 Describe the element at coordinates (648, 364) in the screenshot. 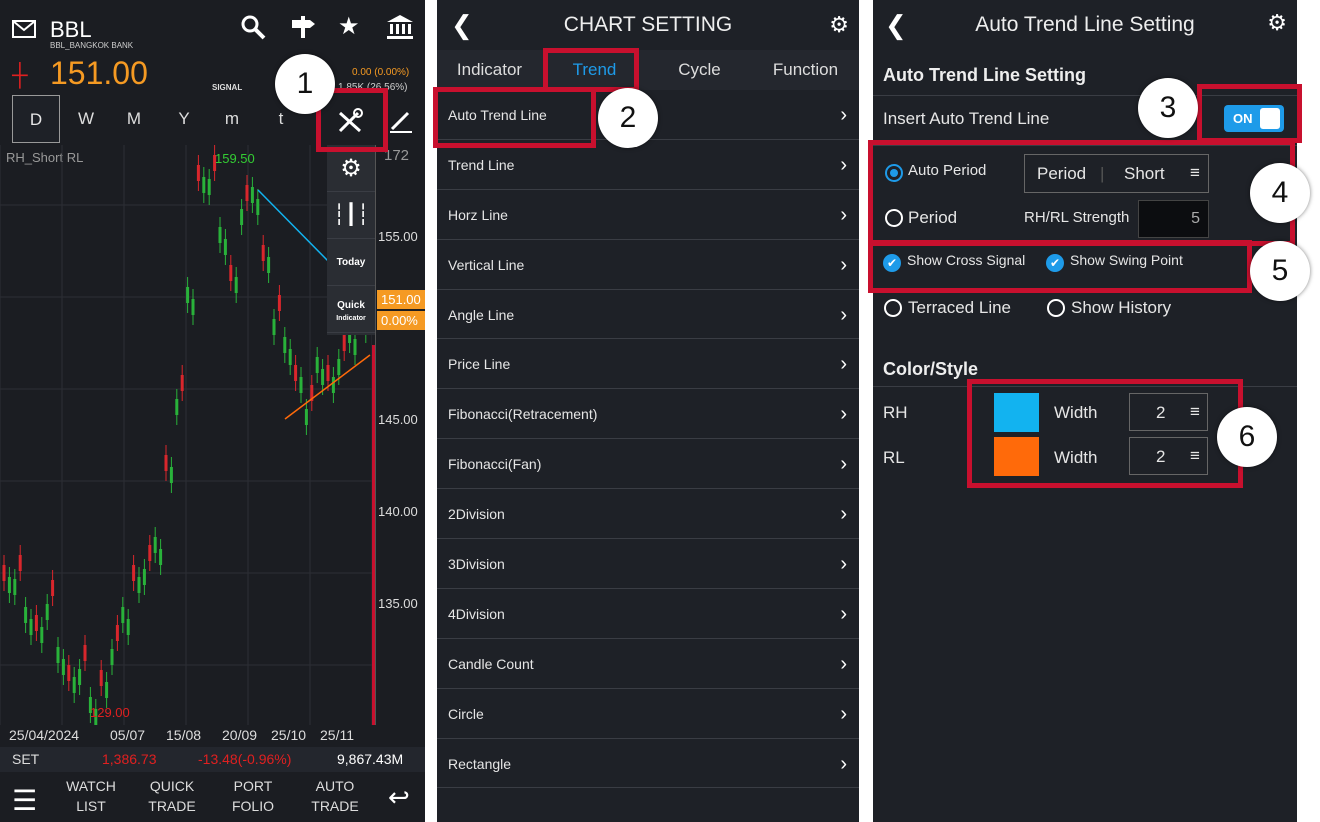

I see `trend-item: Price Line ›` at that location.